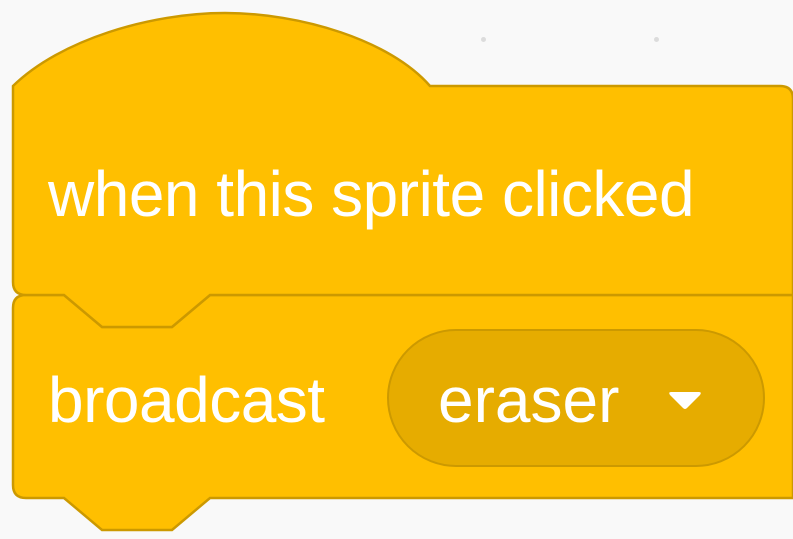 This screenshot has height=539, width=793. Describe the element at coordinates (529, 400) in the screenshot. I see `message-dropdown-value: eraser` at that location.